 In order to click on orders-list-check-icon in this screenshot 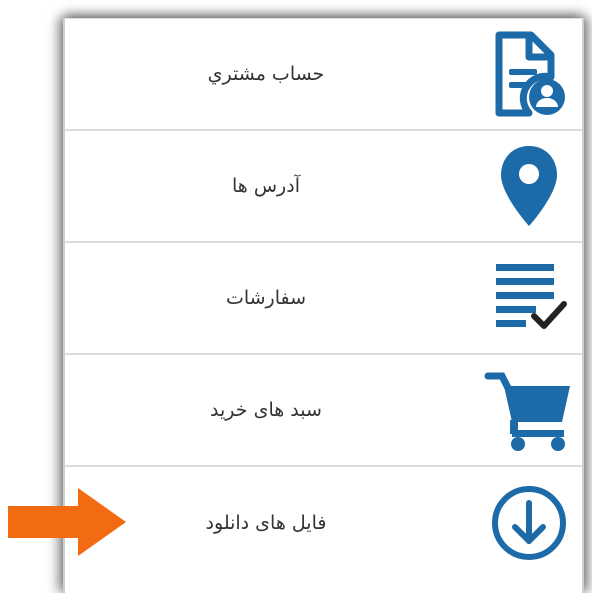, I will do `click(529, 298)`.